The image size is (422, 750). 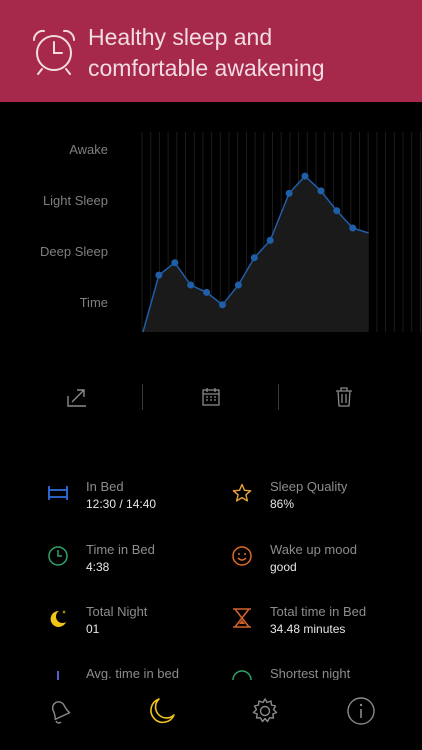 What do you see at coordinates (120, 549) in the screenshot?
I see `stat-label: Time in Bed` at bounding box center [120, 549].